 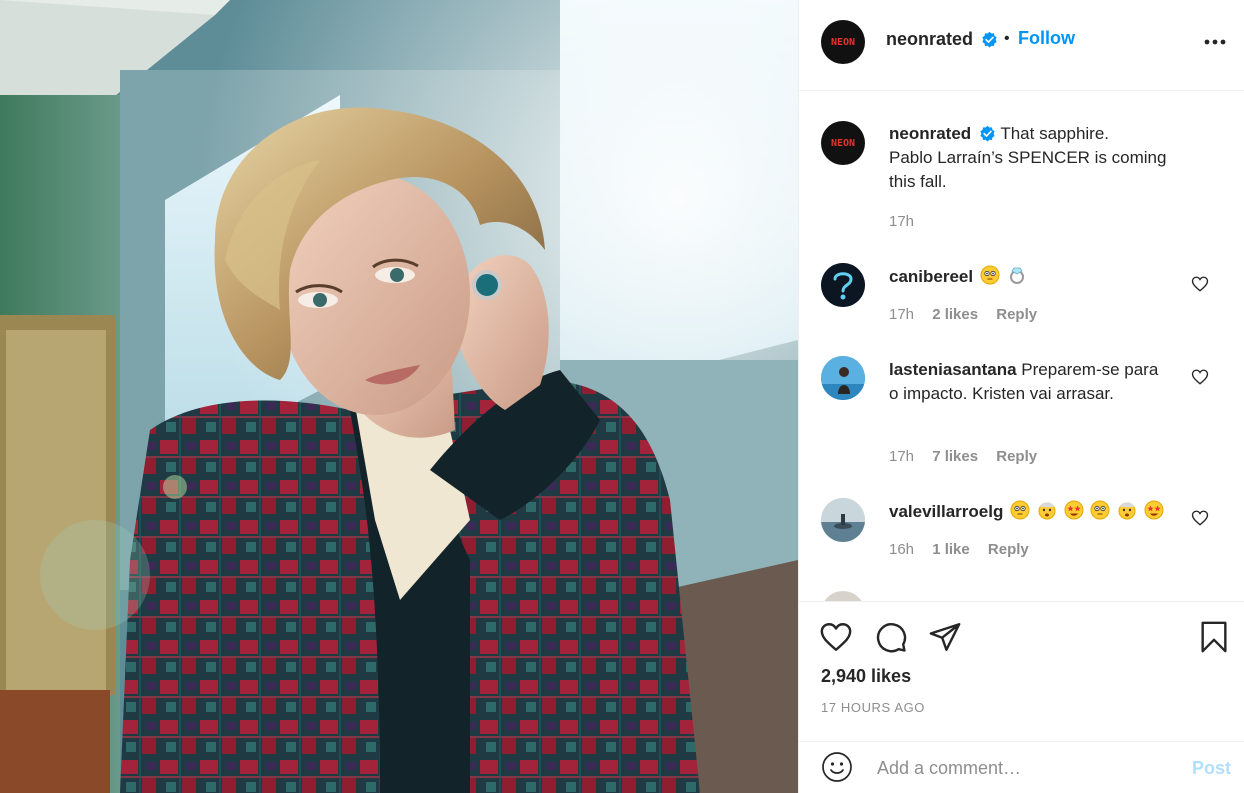 What do you see at coordinates (901, 549) in the screenshot?
I see `comment-time: 16h` at bounding box center [901, 549].